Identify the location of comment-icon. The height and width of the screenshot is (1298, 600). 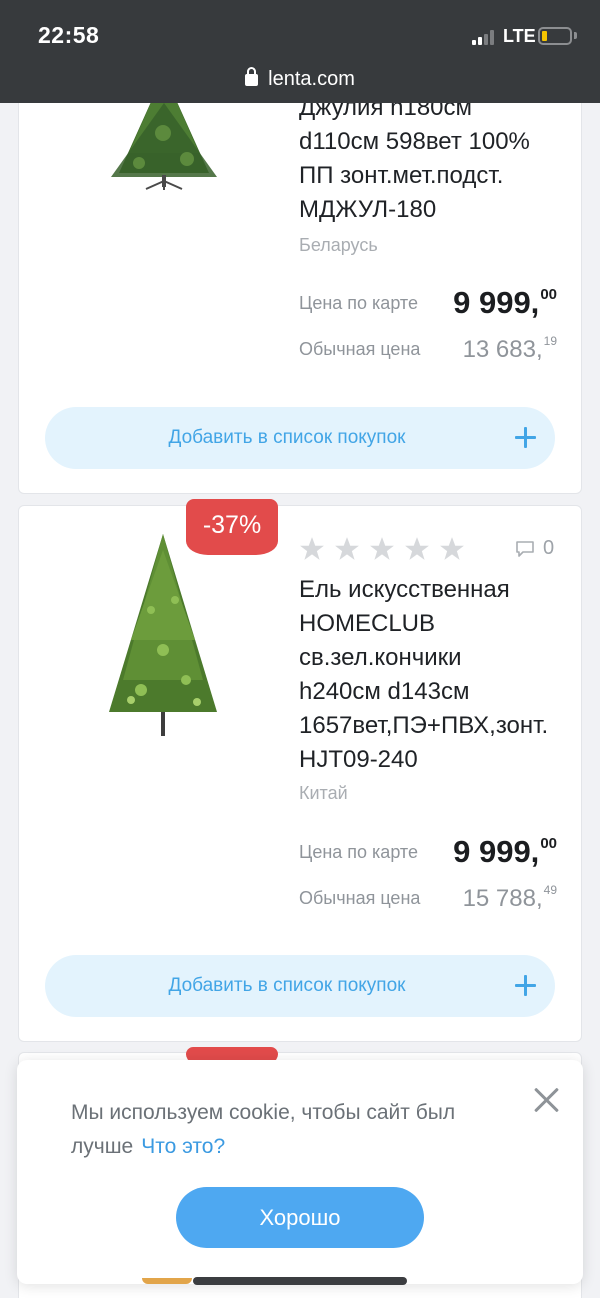
(525, 549).